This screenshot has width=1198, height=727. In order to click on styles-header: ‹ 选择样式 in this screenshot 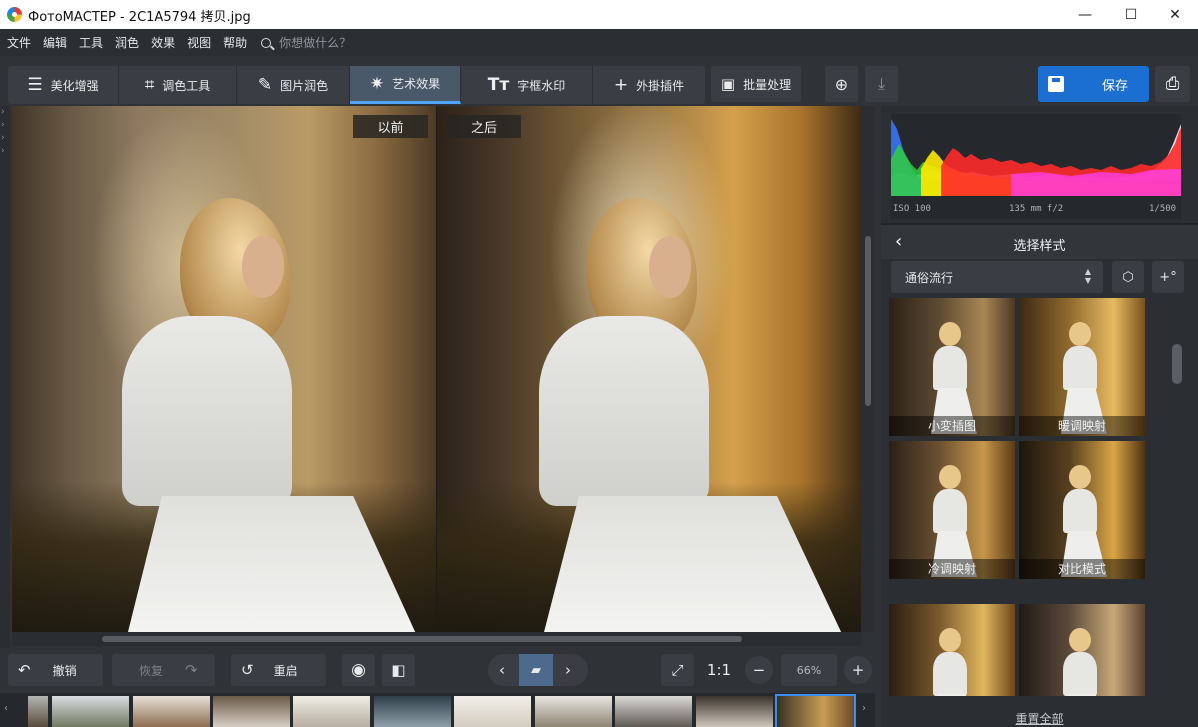, I will do `click(1039, 242)`.